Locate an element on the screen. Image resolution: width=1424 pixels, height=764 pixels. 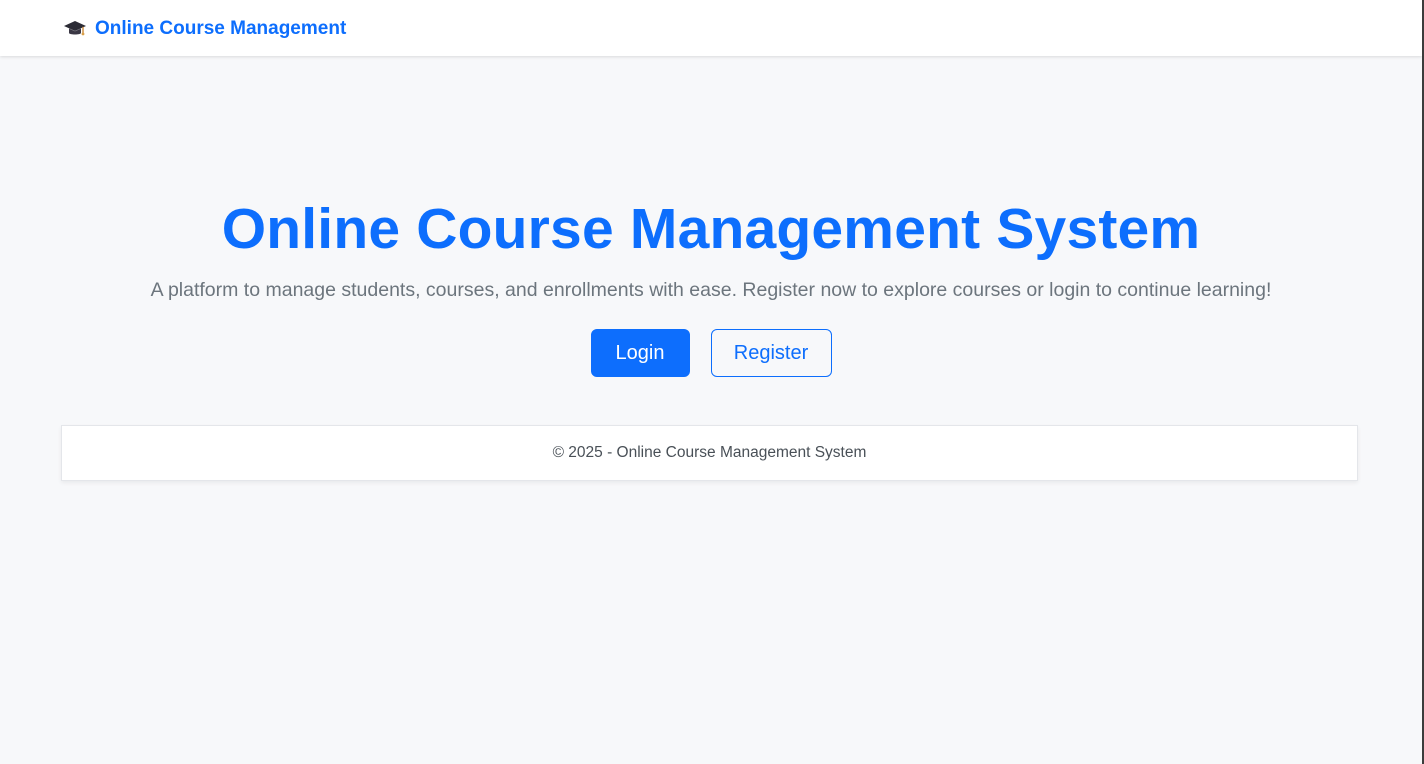
navbar: Online Course Management is located at coordinates (711, 28).